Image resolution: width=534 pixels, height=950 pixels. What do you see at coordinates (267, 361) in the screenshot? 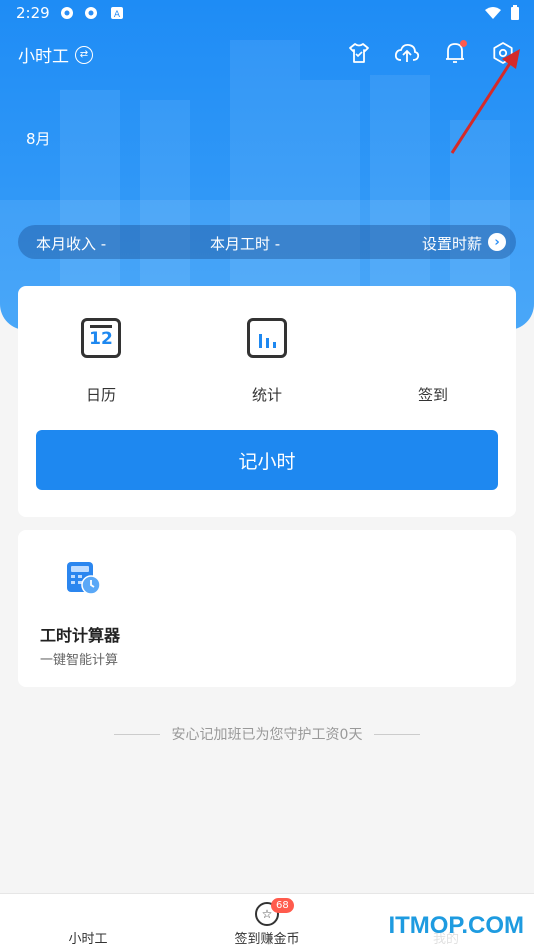
I see `statistics-shortcut: 统计` at bounding box center [267, 361].